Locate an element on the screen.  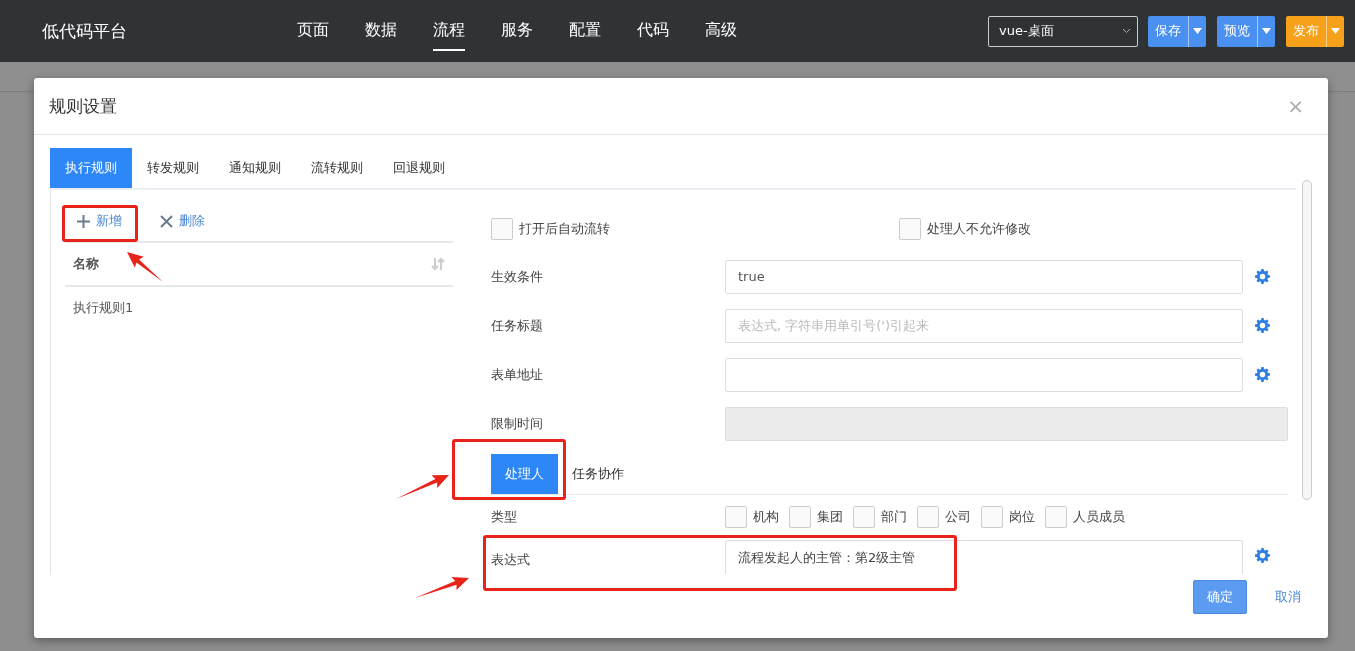
nav-item: 代码 is located at coordinates (653, 31).